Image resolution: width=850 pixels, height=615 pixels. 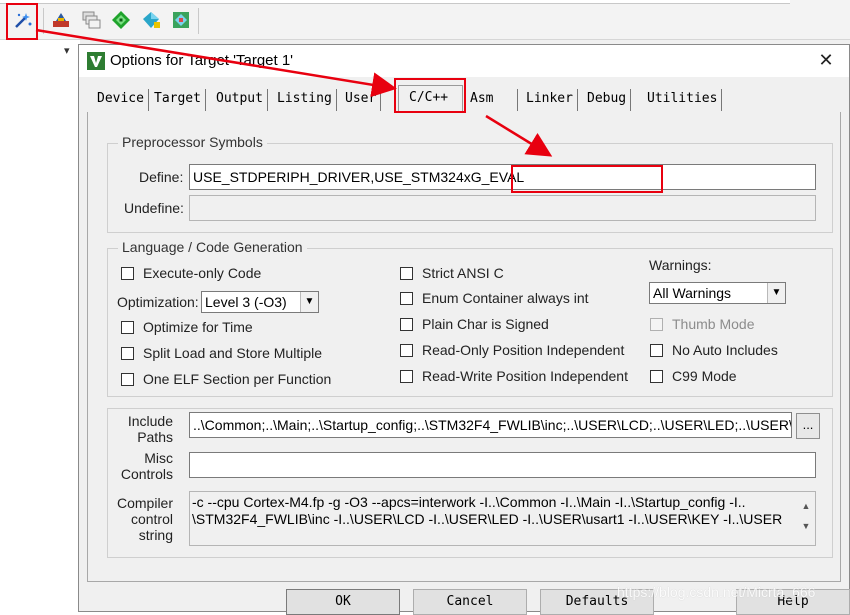 I want to click on compiler-label-3: string, so click(x=155, y=535).